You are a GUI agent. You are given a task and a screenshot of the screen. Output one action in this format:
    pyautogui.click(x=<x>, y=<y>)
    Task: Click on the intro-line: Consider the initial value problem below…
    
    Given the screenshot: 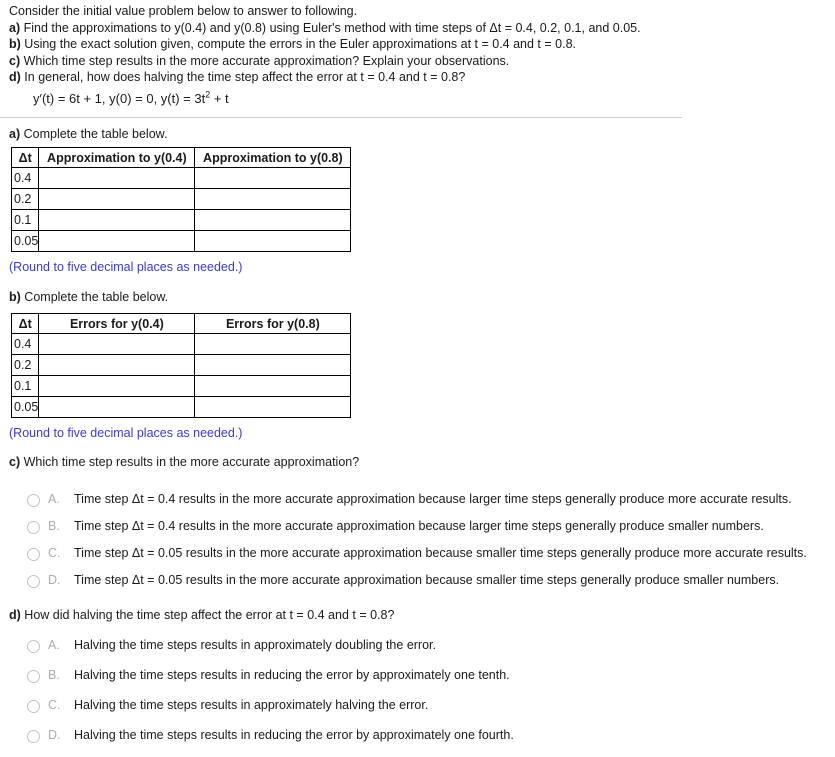 What is the action you would take?
    pyautogui.click(x=416, y=12)
    